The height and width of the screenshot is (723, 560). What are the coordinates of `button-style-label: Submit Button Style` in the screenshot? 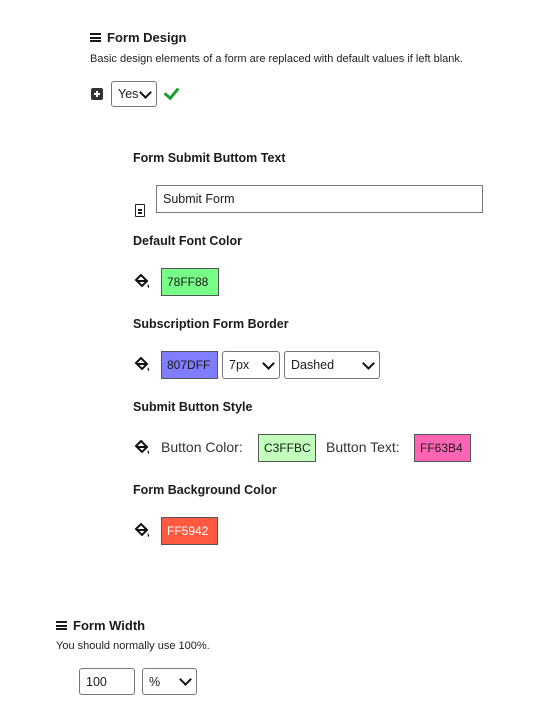 It's located at (193, 407).